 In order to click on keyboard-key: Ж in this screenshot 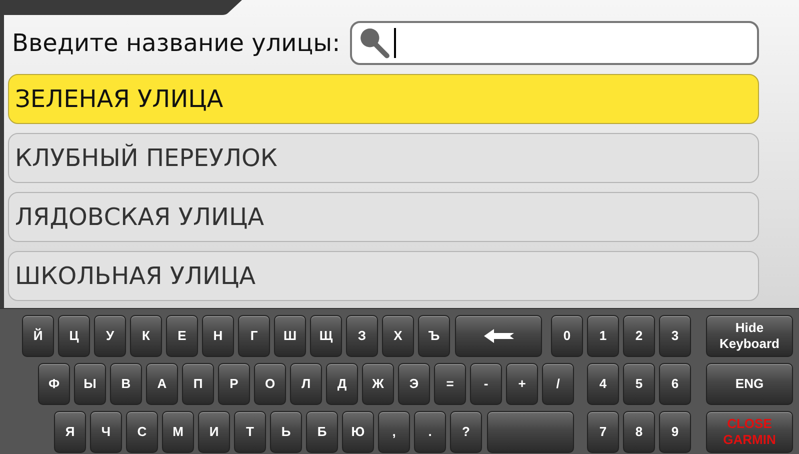, I will do `click(378, 383)`.